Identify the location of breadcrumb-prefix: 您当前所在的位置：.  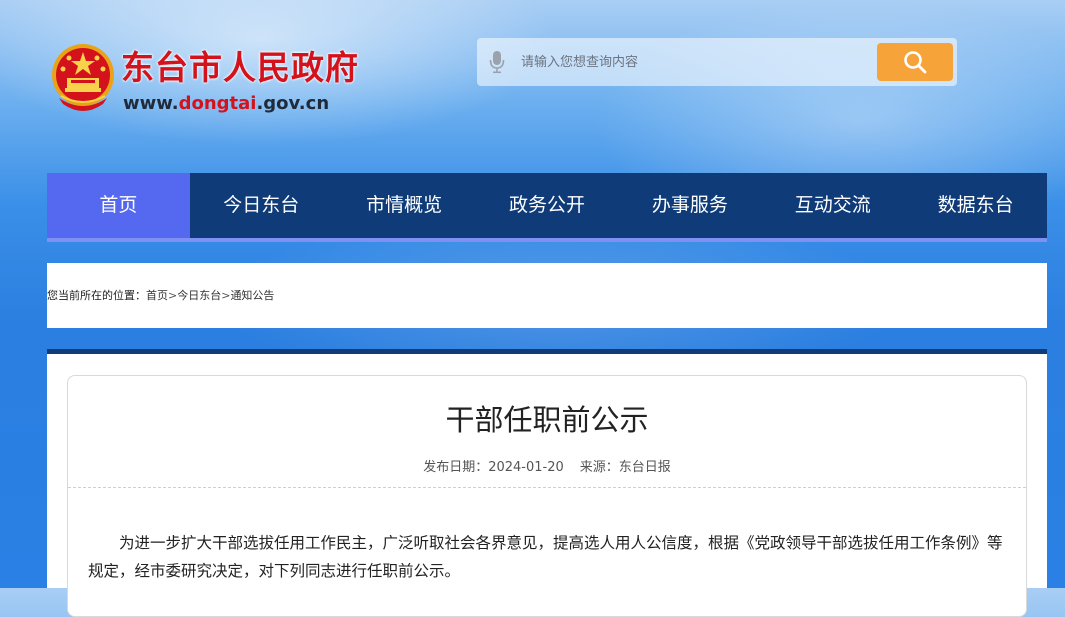
(96, 295).